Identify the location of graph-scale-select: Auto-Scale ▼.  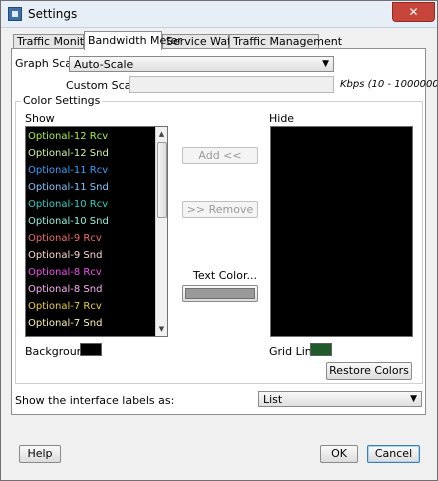
(201, 64).